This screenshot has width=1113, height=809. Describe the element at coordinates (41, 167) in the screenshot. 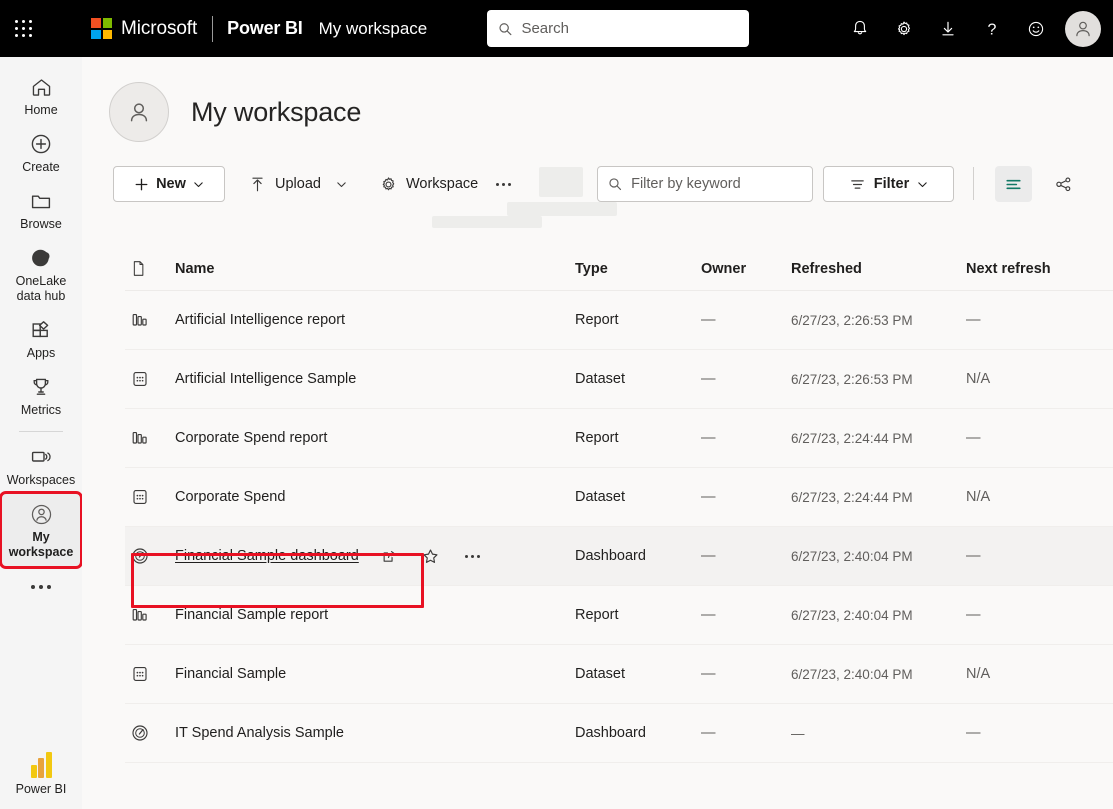

I see `sidebar-item-create-label: Create` at that location.